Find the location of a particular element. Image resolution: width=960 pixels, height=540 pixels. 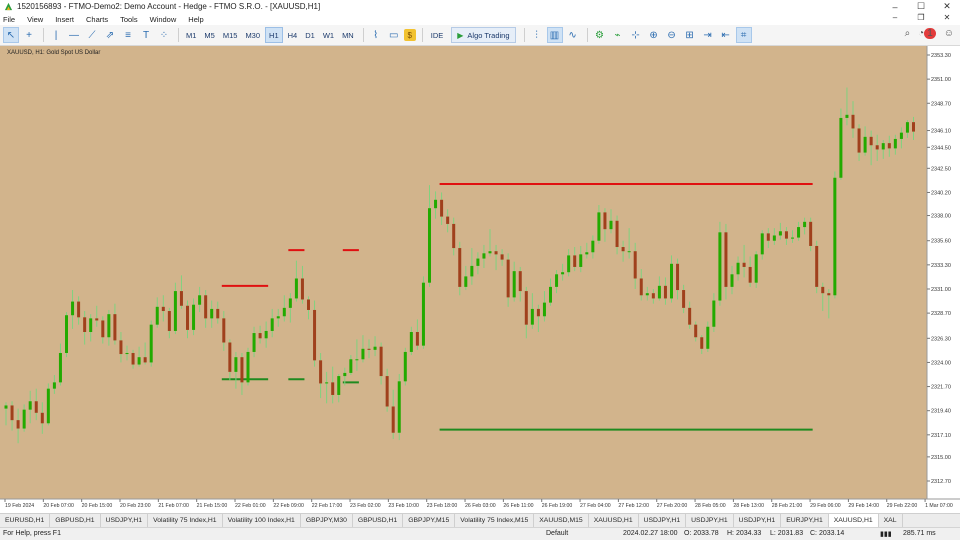

grid-icon: ⊹ is located at coordinates (636, 35).